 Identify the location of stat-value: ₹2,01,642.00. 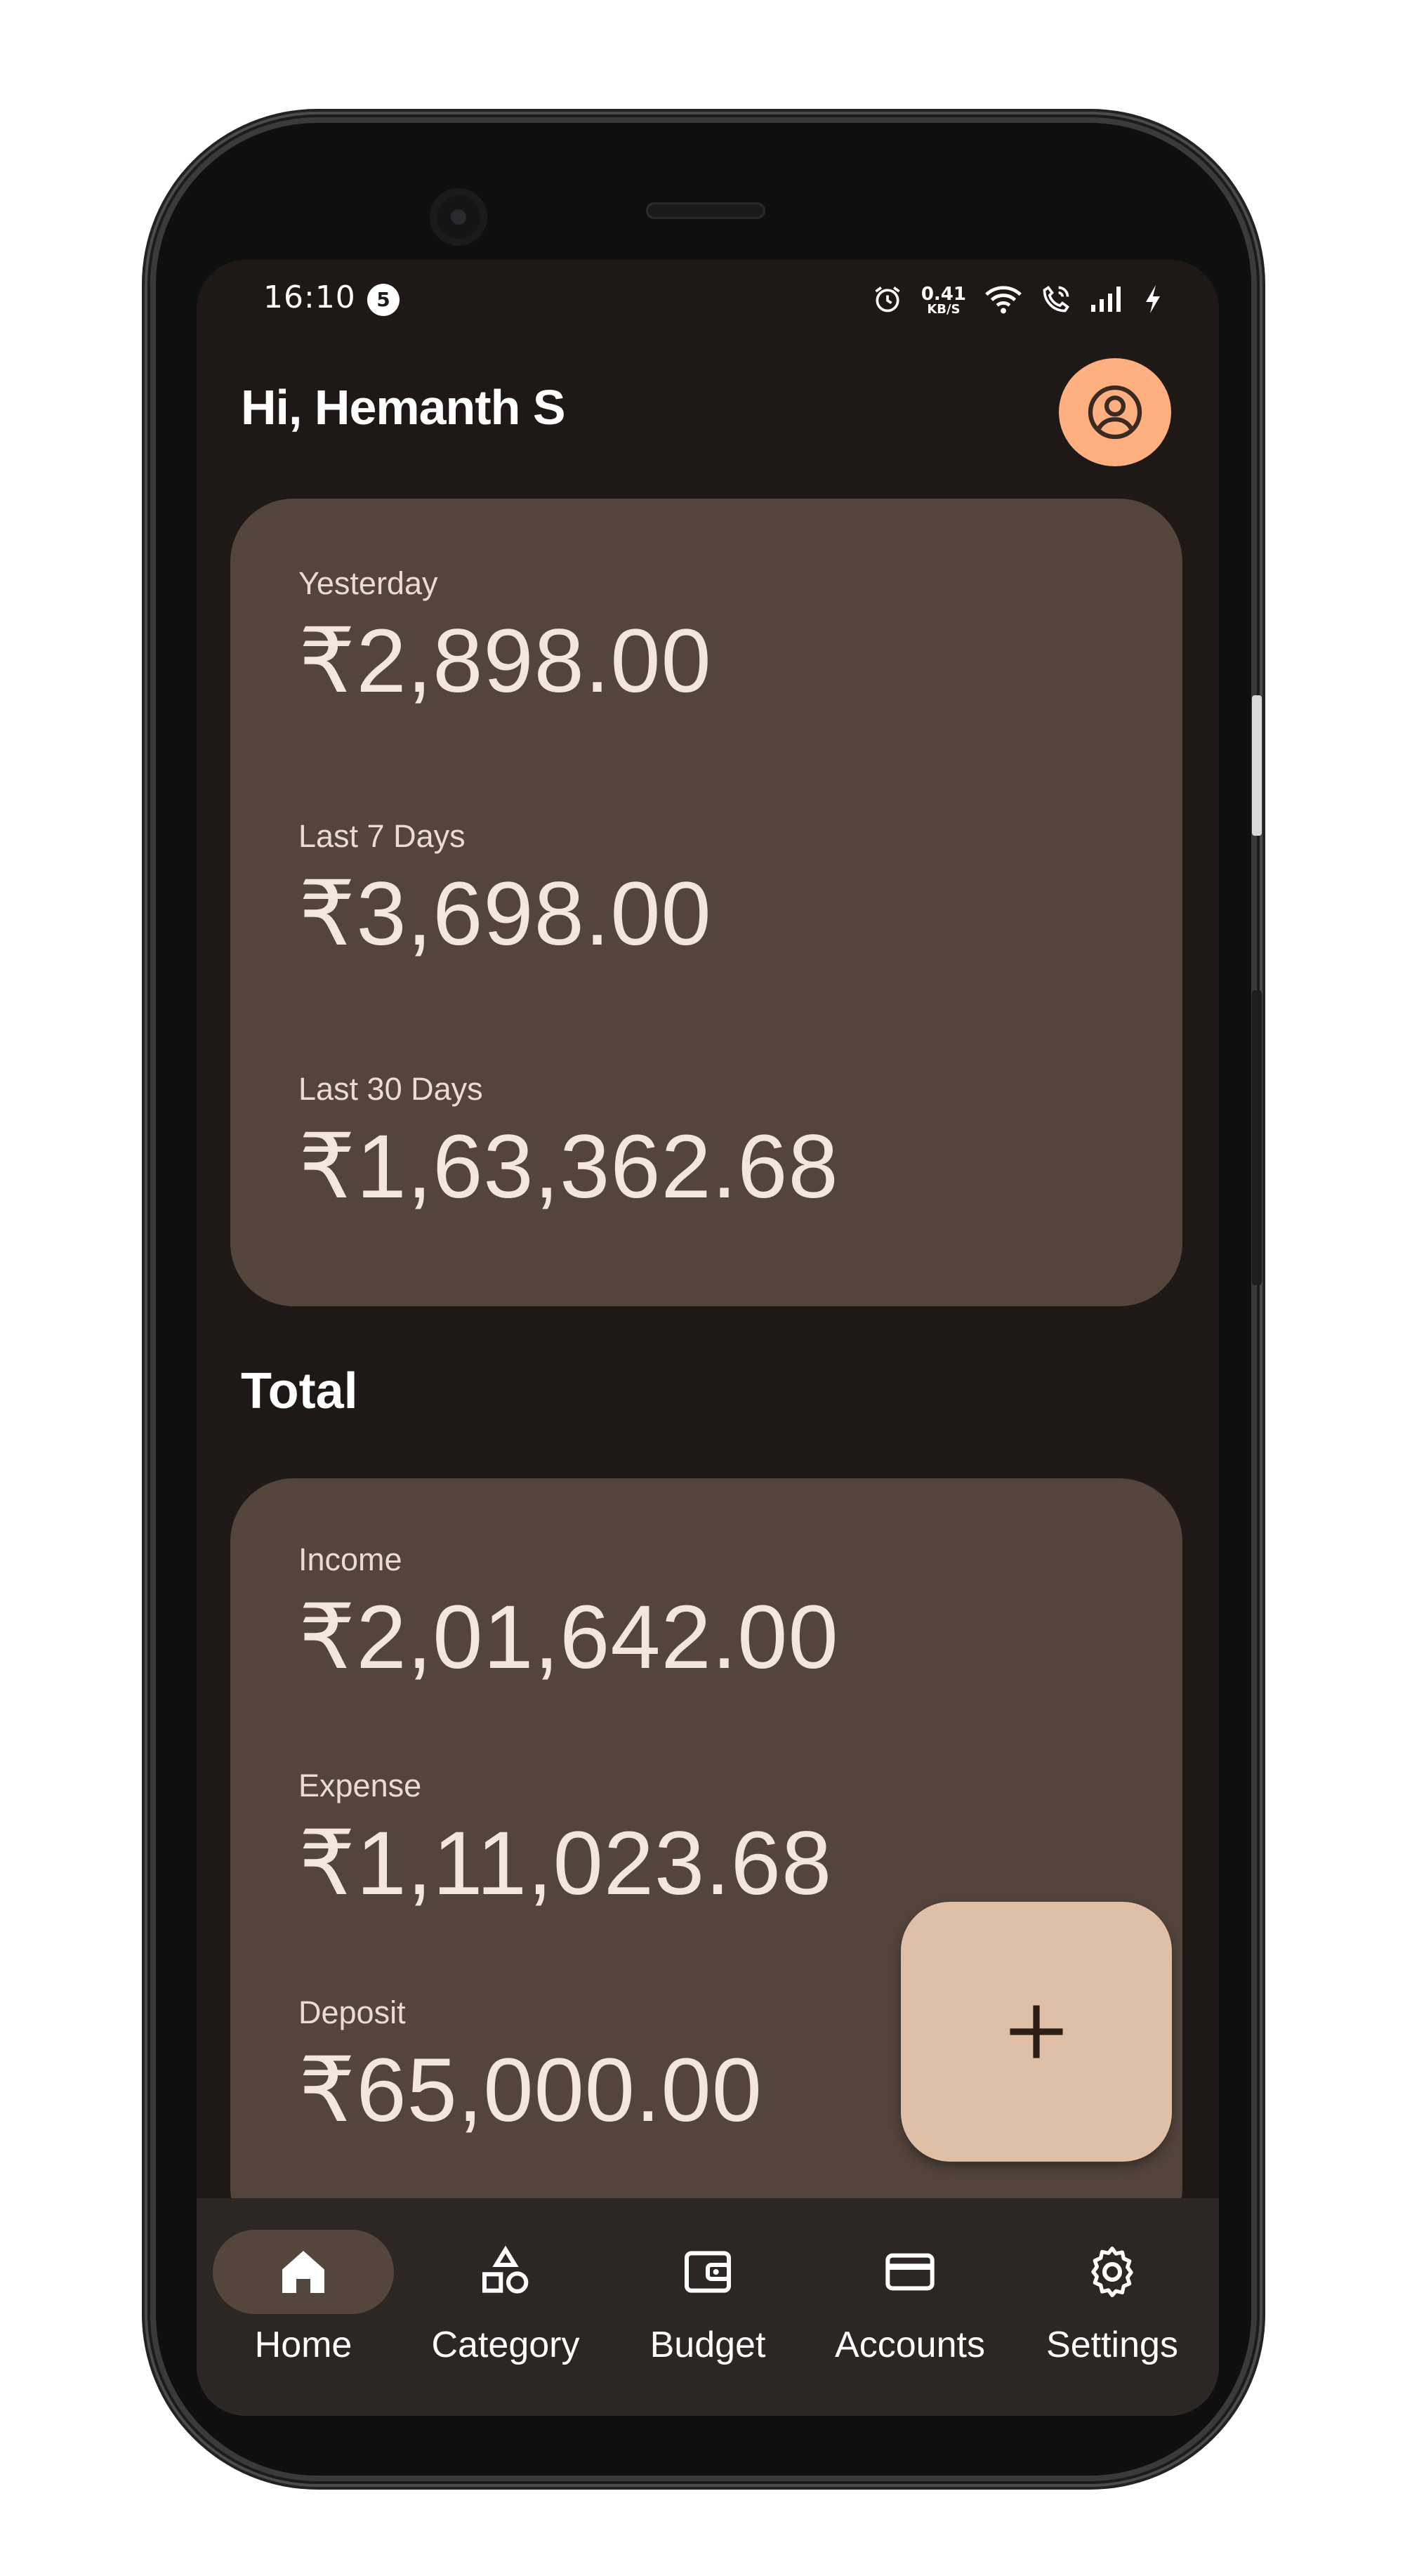
(568, 1637).